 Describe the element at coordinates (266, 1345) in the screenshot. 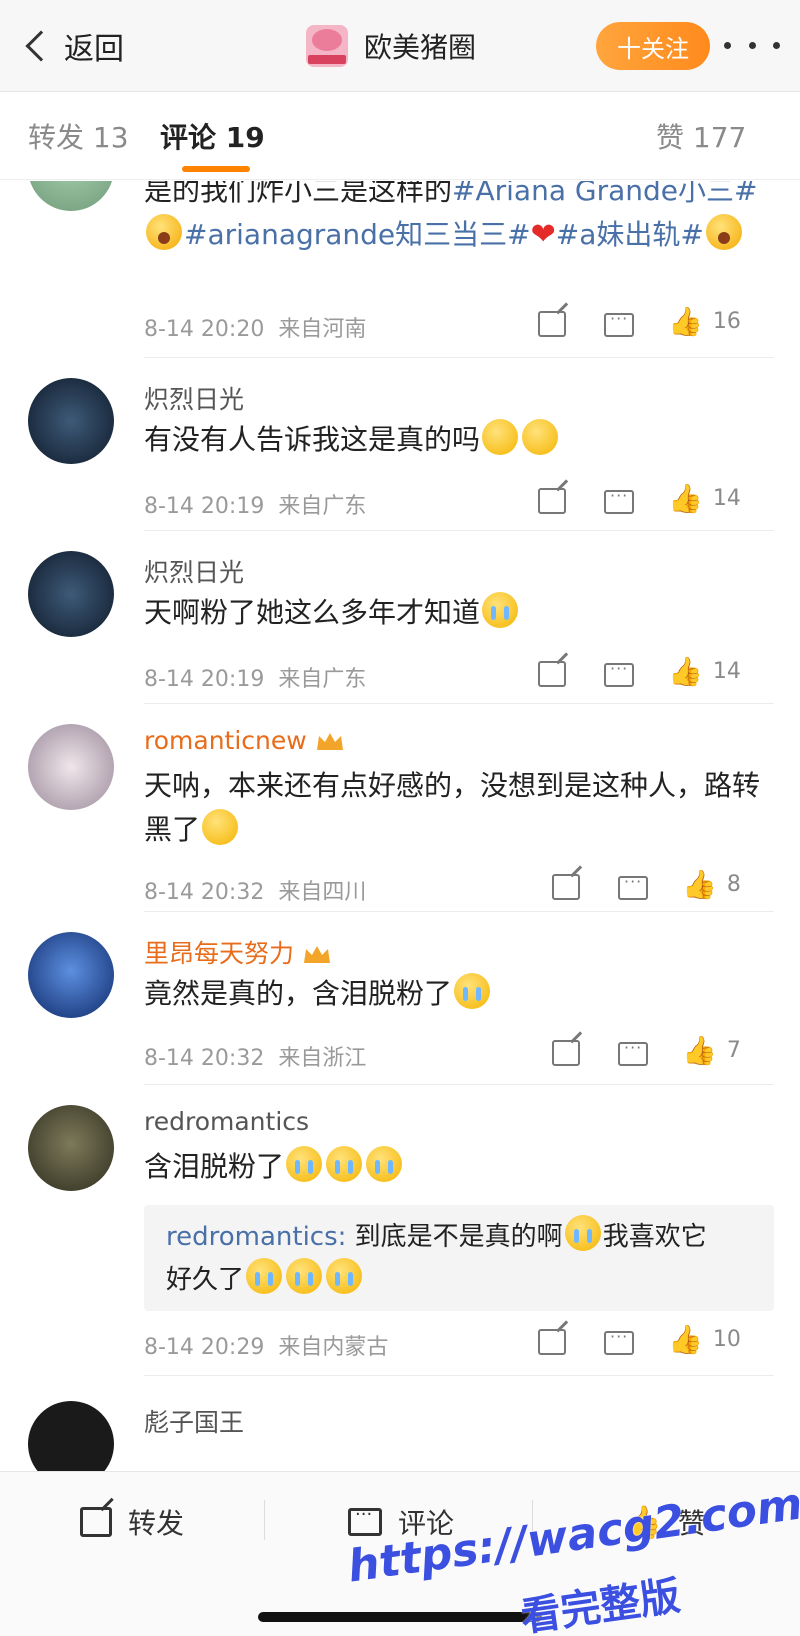

I see `comment-meta: 8-14 20:29 来自内蒙古` at that location.